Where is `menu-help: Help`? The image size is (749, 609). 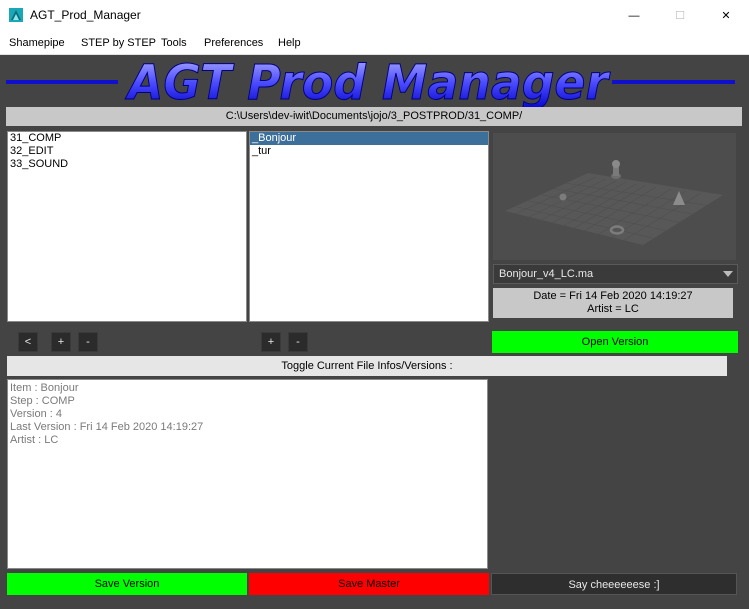
menu-help: Help is located at coordinates (289, 43).